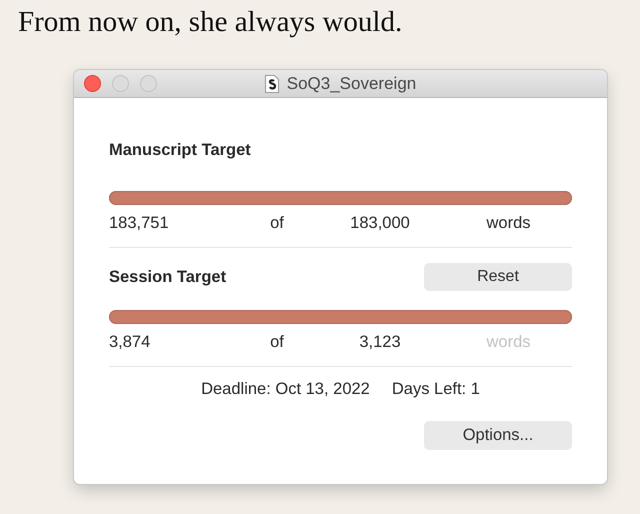 This screenshot has width=640, height=514. What do you see at coordinates (139, 223) in the screenshot?
I see `word-count: 183,751` at bounding box center [139, 223].